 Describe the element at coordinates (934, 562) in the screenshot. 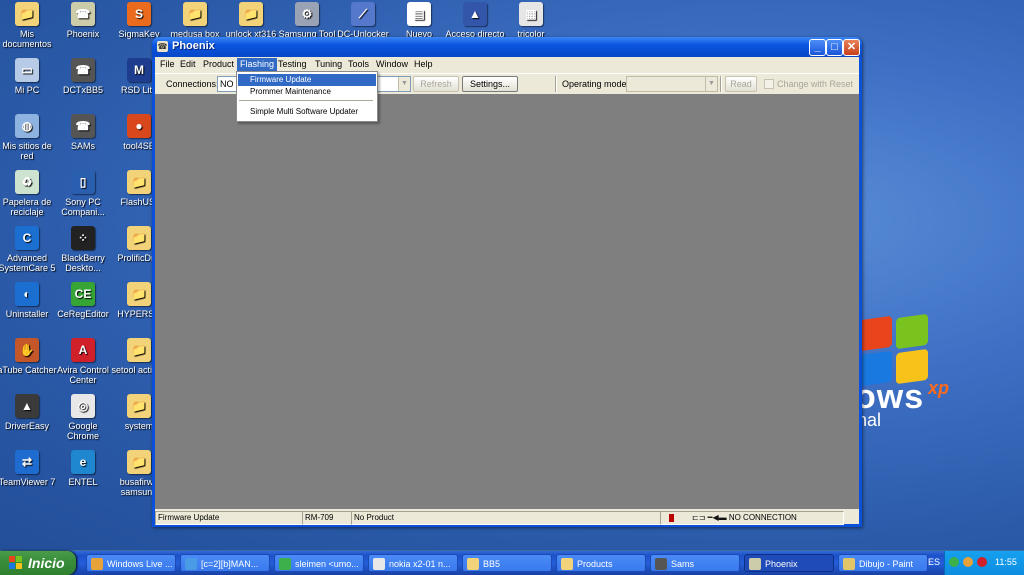

I see `language-indicator: ES` at that location.